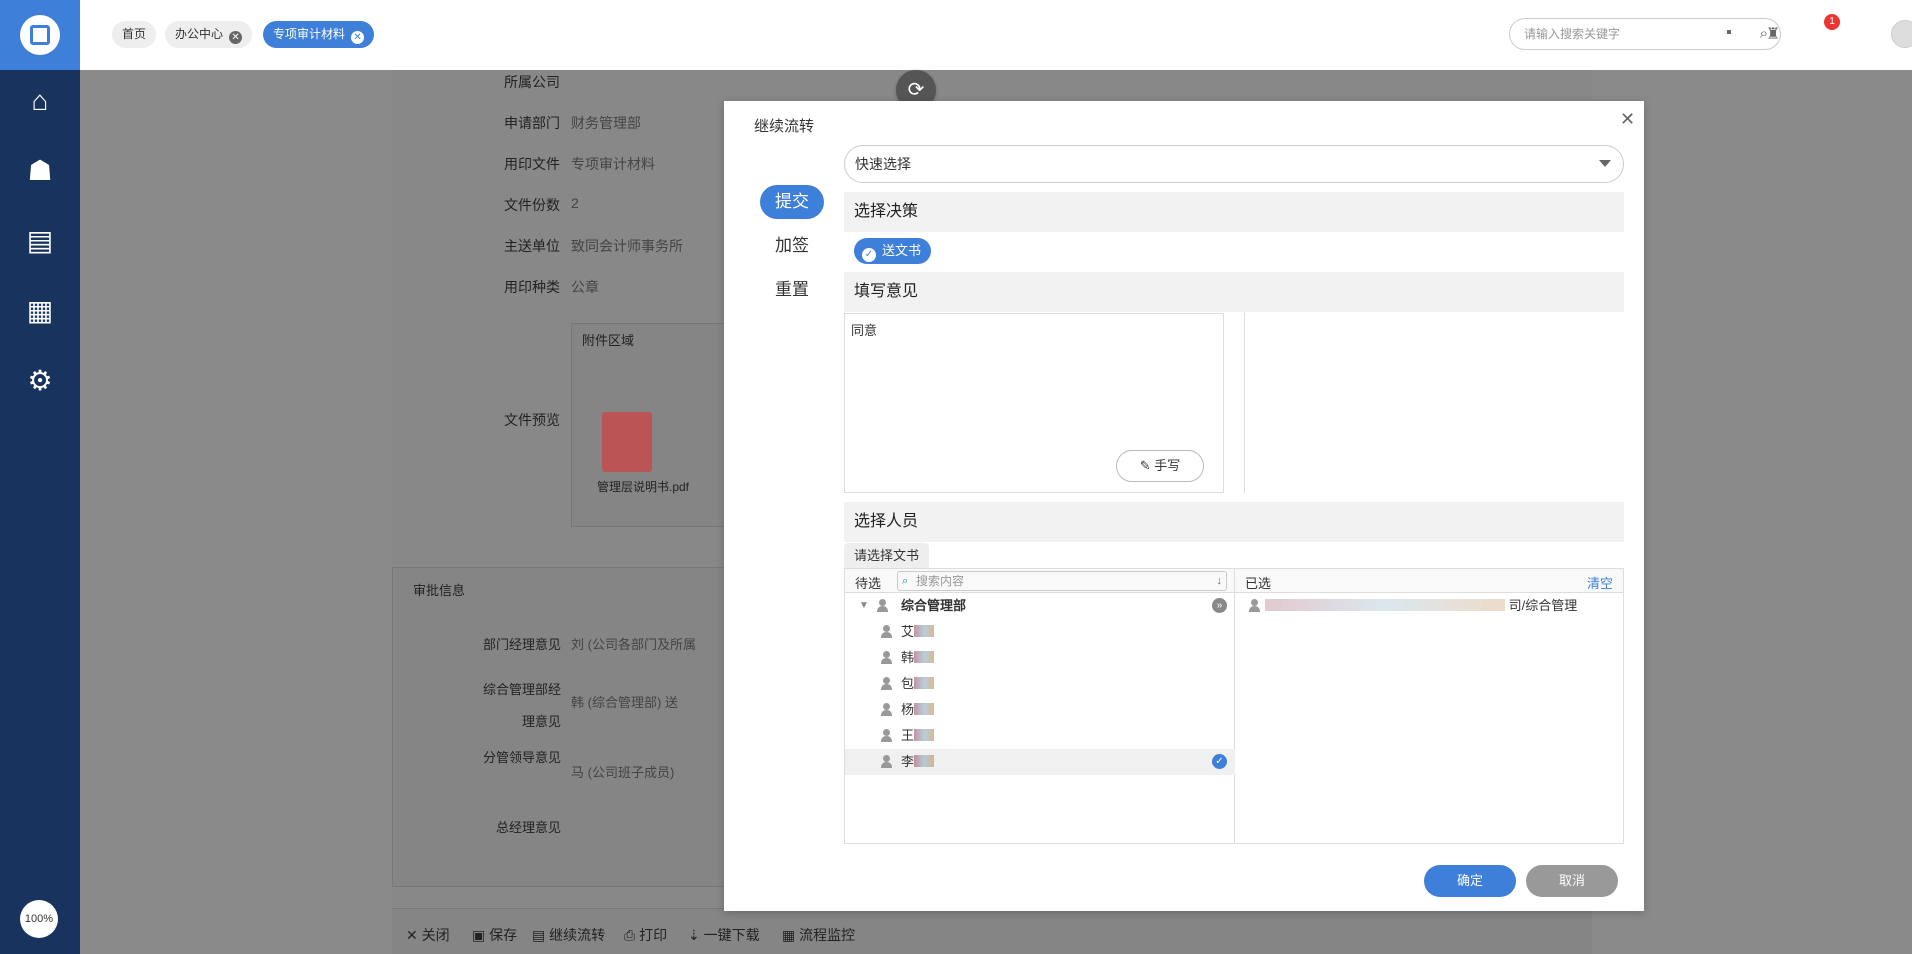  What do you see at coordinates (1470, 881) in the screenshot?
I see `confirm-button: 确定` at bounding box center [1470, 881].